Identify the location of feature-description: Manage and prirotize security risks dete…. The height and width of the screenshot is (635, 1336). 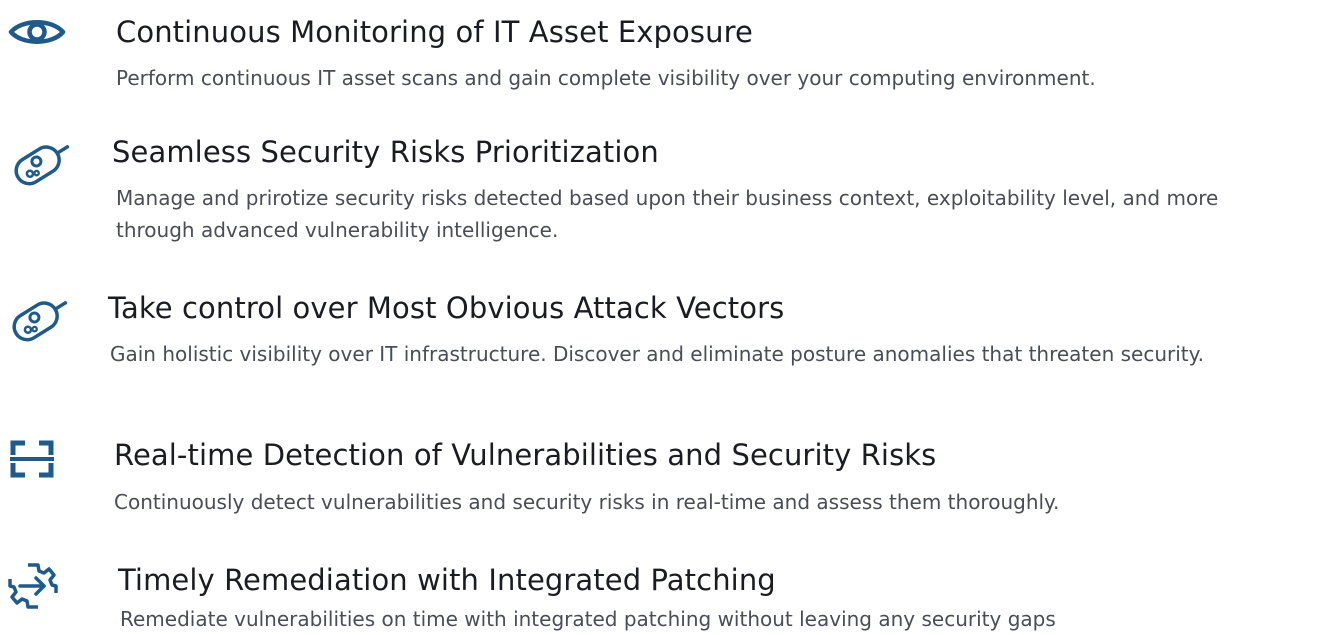
(667, 214).